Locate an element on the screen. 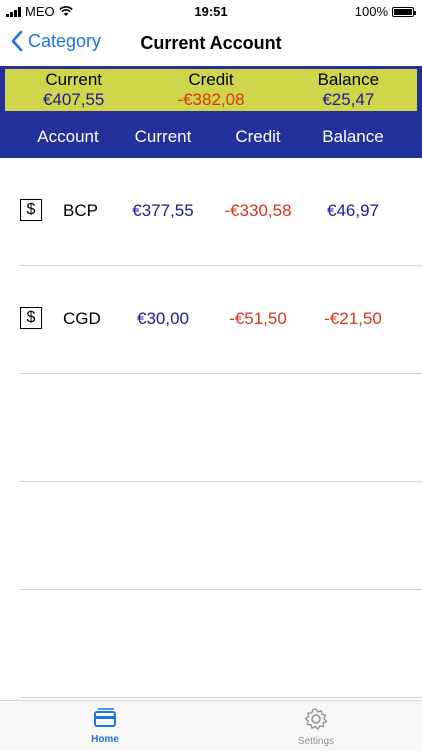  tab-home: Home is located at coordinates (105, 726).